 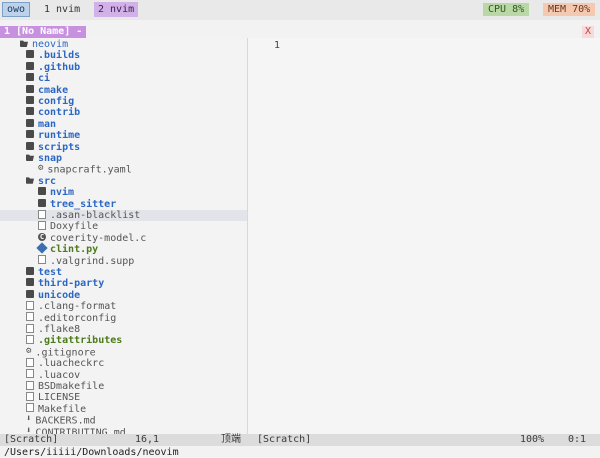 What do you see at coordinates (123, 329) in the screenshot?
I see `tree-row: .flake8` at bounding box center [123, 329].